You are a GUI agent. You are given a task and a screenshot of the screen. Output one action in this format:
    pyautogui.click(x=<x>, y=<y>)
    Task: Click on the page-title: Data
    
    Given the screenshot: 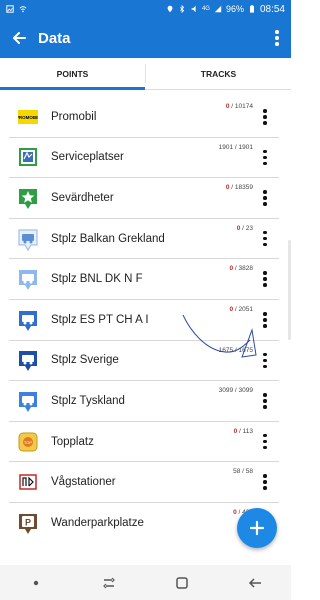 What is the action you would take?
    pyautogui.click(x=54, y=38)
    